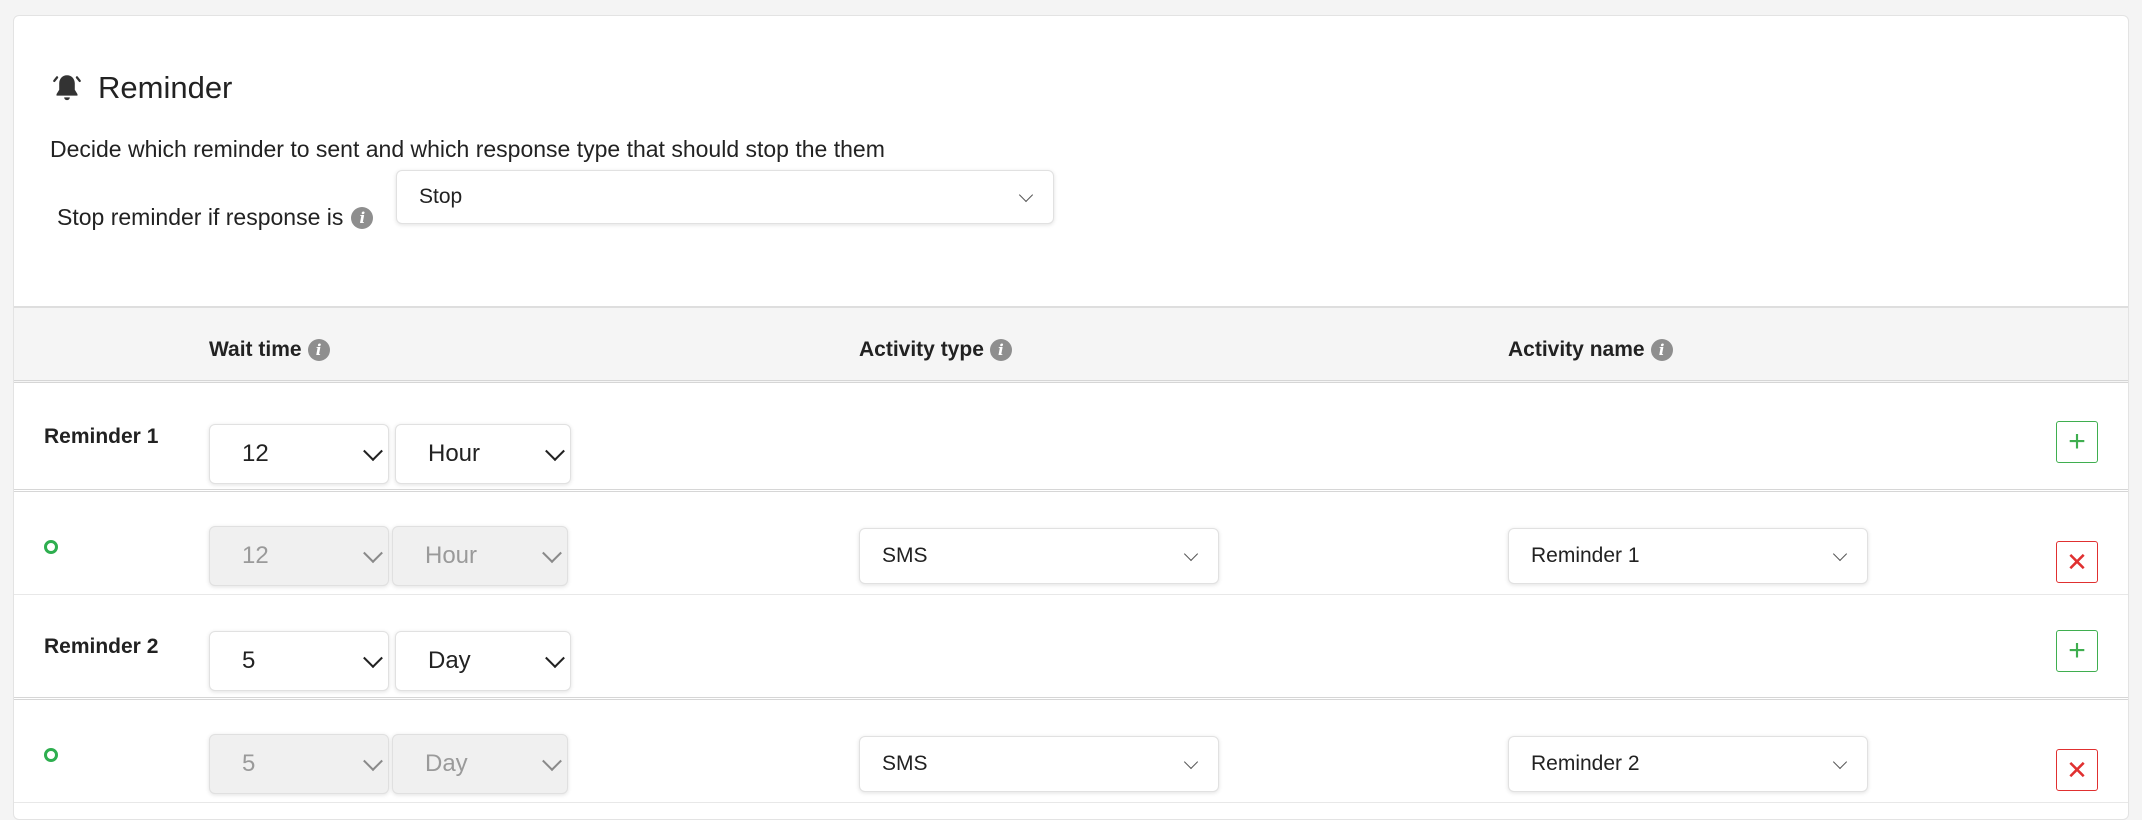  I want to click on page-title: Reminder, so click(165, 87).